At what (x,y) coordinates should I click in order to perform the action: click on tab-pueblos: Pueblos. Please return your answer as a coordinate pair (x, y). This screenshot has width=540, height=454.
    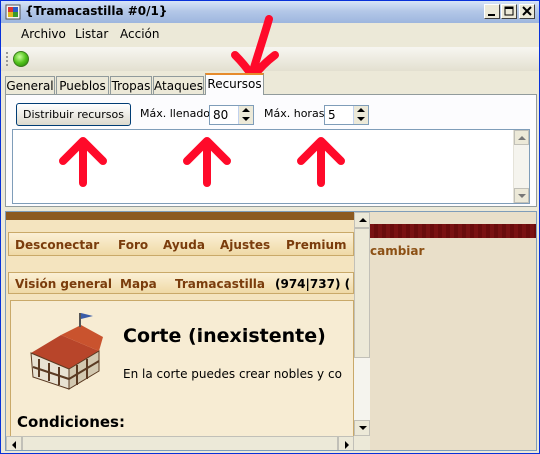
    Looking at the image, I should click on (82, 85).